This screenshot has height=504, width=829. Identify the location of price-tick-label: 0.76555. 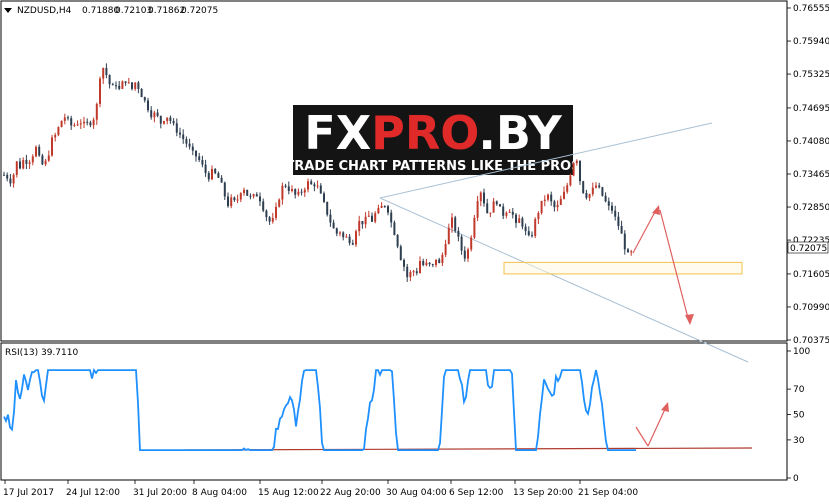
(811, 9).